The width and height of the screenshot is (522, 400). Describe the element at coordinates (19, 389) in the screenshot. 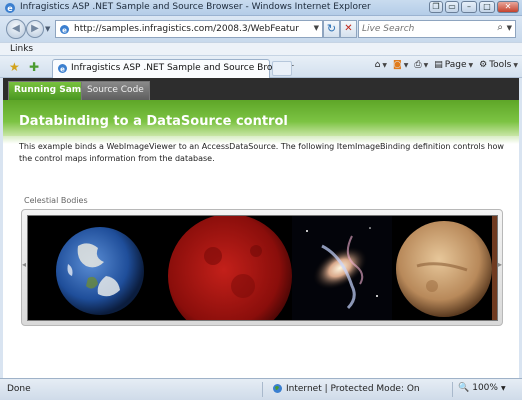

I see `status-text: Done` at that location.